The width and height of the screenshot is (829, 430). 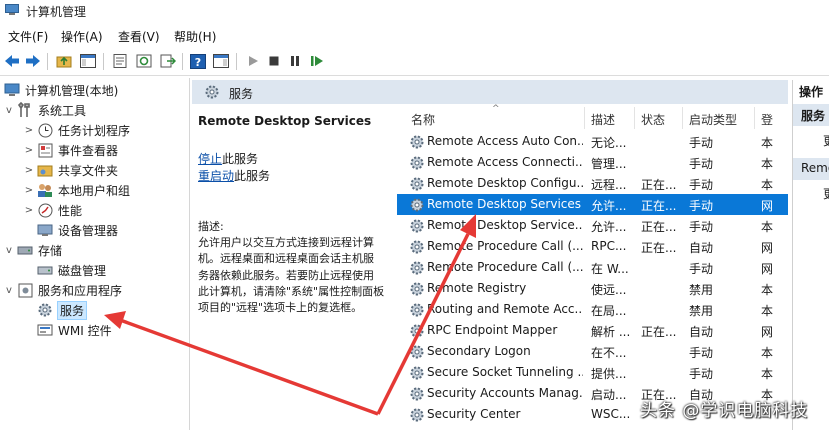 What do you see at coordinates (249, 367) in the screenshot?
I see `arrow-to-services-node` at bounding box center [249, 367].